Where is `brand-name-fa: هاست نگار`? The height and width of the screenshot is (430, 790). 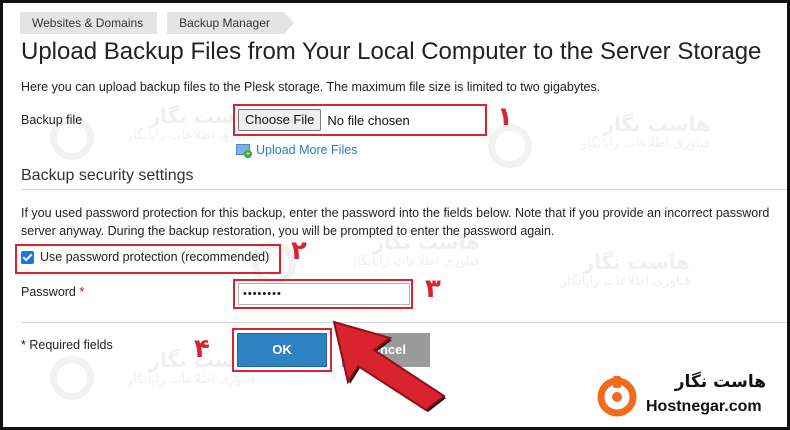
brand-name-fa: هاست نگار is located at coordinates (720, 382).